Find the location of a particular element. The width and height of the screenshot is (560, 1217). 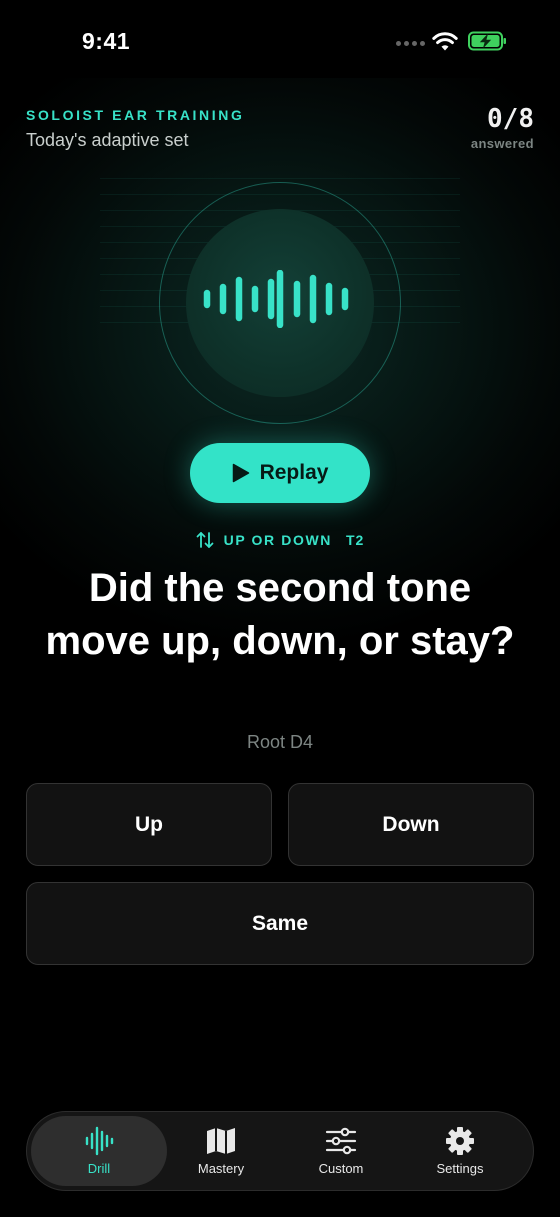

audio-waveform-icon is located at coordinates (276, 299).